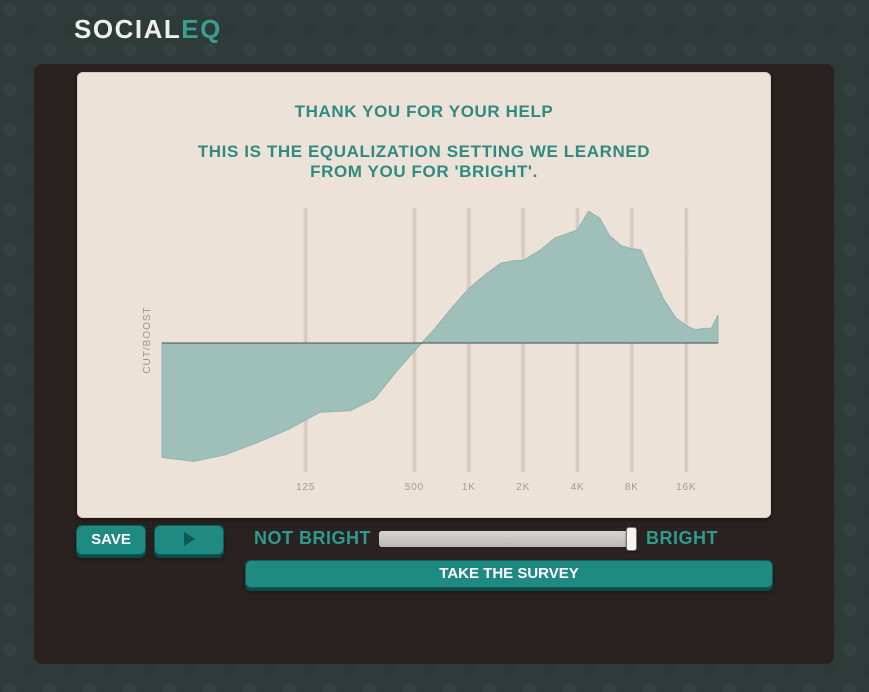  What do you see at coordinates (496, 487) in the screenshot?
I see `x-axis-ticks: 125 500 1K 2K 4K 8K 16K` at bounding box center [496, 487].